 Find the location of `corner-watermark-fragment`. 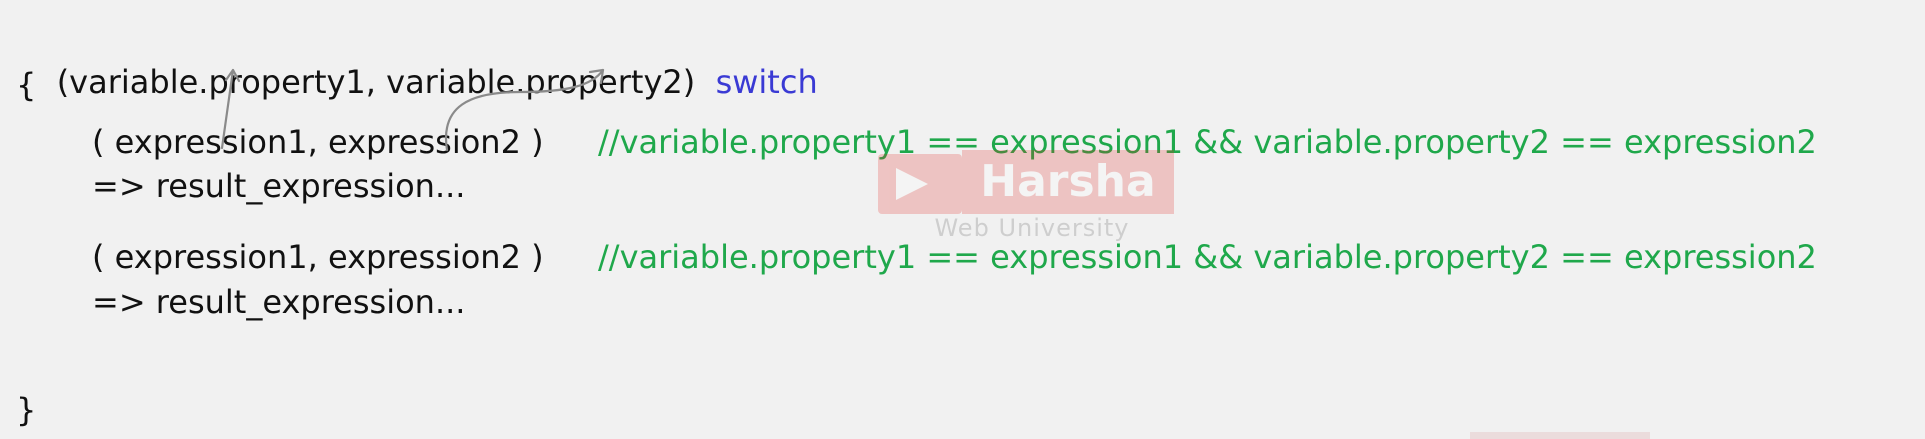

corner-watermark-fragment is located at coordinates (1560, 435).